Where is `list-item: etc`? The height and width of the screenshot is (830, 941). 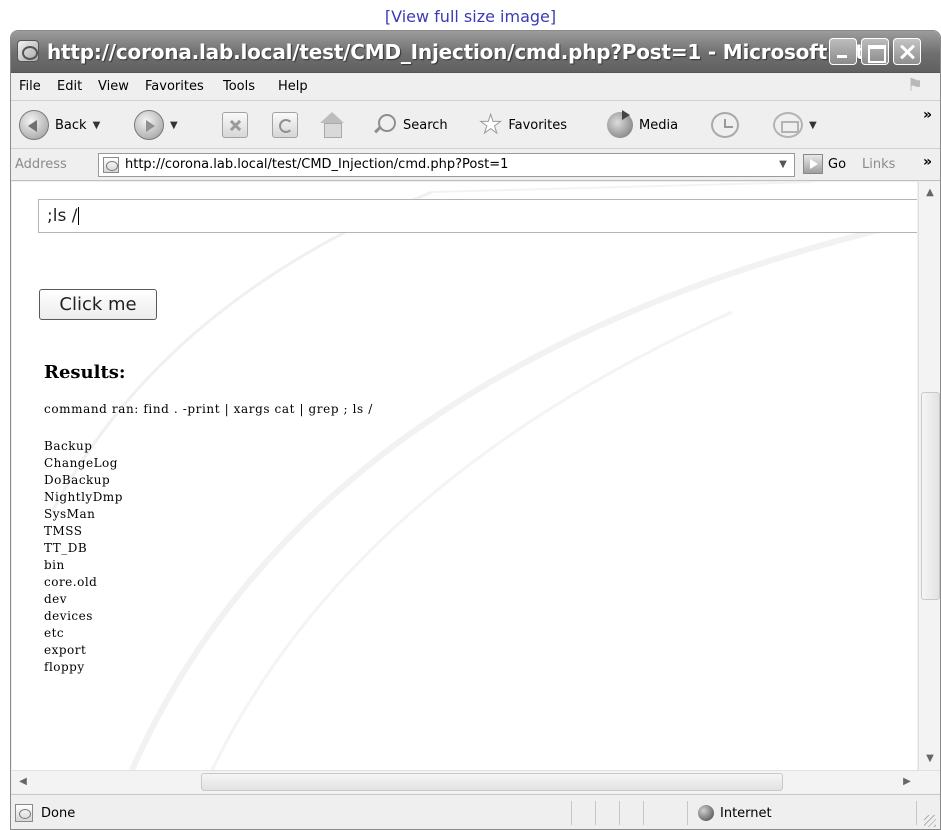
list-item: etc is located at coordinates (54, 633).